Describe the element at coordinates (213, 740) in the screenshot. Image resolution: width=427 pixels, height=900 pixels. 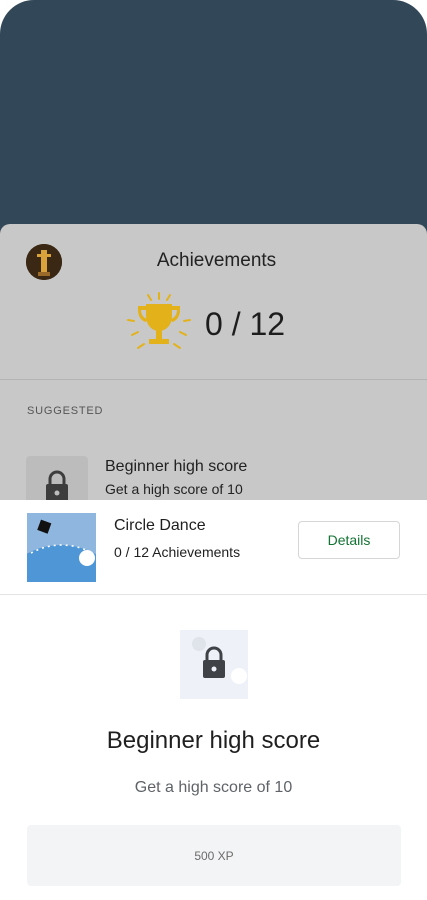
I see `achievement-title: Beginner high score` at that location.